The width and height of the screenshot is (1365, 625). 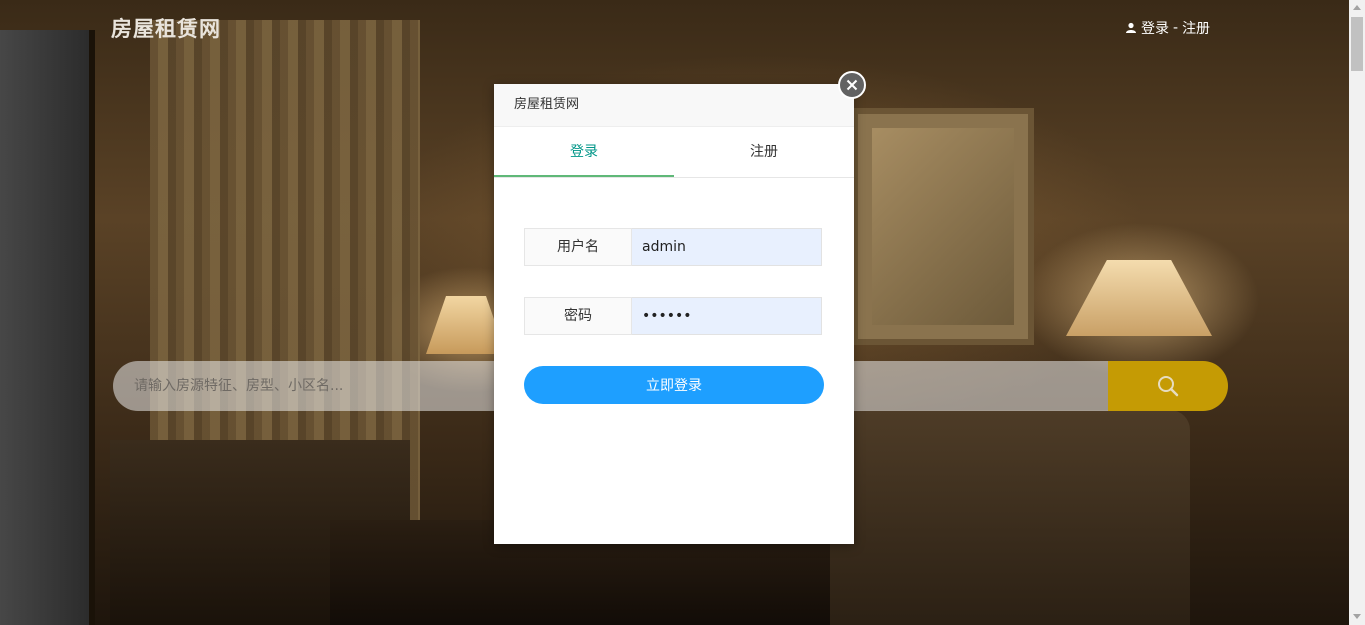 What do you see at coordinates (1357, 616) in the screenshot?
I see `scroll-down-arrow-icon` at bounding box center [1357, 616].